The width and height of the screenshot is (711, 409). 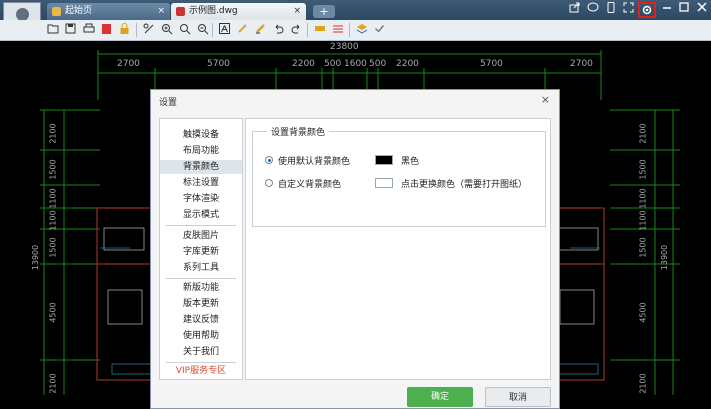 I want to click on dialog-close-icon: ×, so click(x=545, y=99).